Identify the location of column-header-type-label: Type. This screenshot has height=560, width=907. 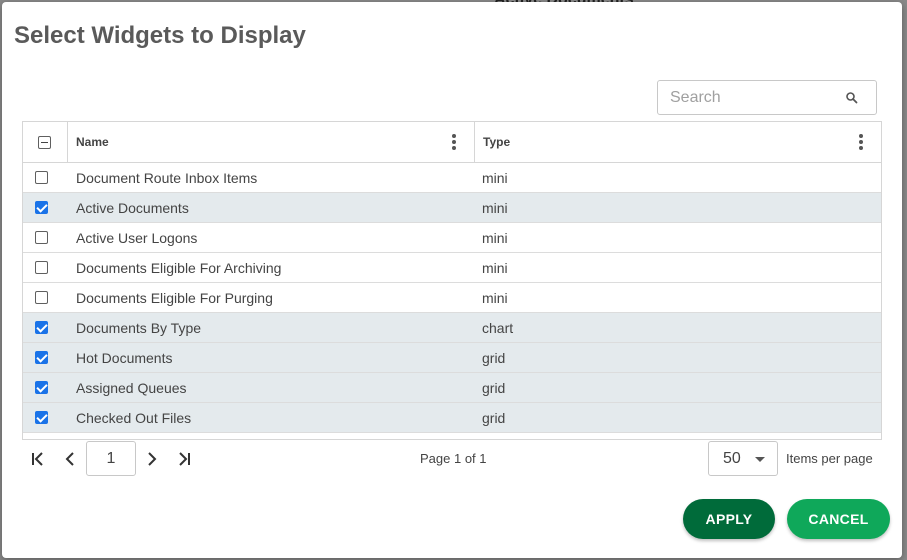
(497, 142).